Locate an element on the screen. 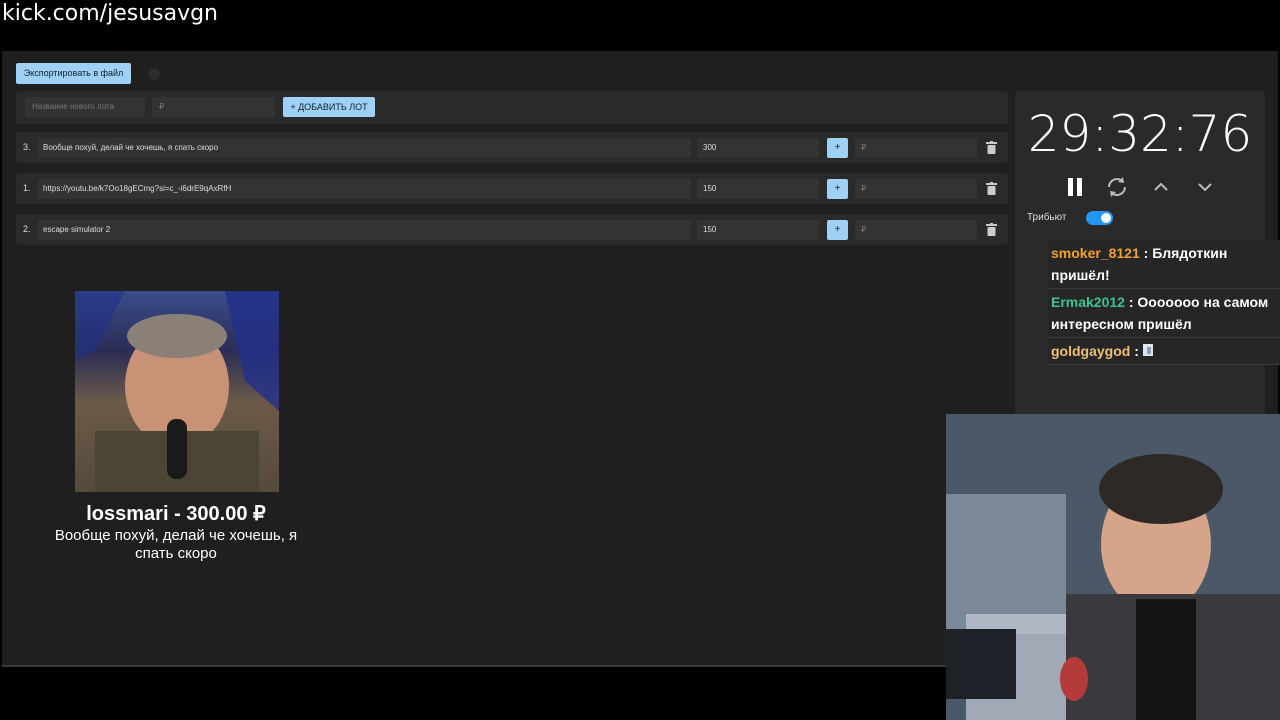 Image resolution: width=1280 pixels, height=720 pixels. lot-row: 2. escape simulator 2 150 + ₽ is located at coordinates (512, 229).